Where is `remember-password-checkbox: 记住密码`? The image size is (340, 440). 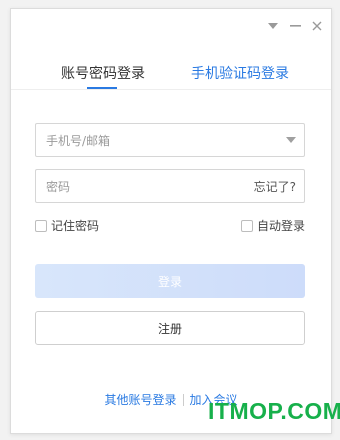 remember-password-checkbox: 记住密码 is located at coordinates (67, 225).